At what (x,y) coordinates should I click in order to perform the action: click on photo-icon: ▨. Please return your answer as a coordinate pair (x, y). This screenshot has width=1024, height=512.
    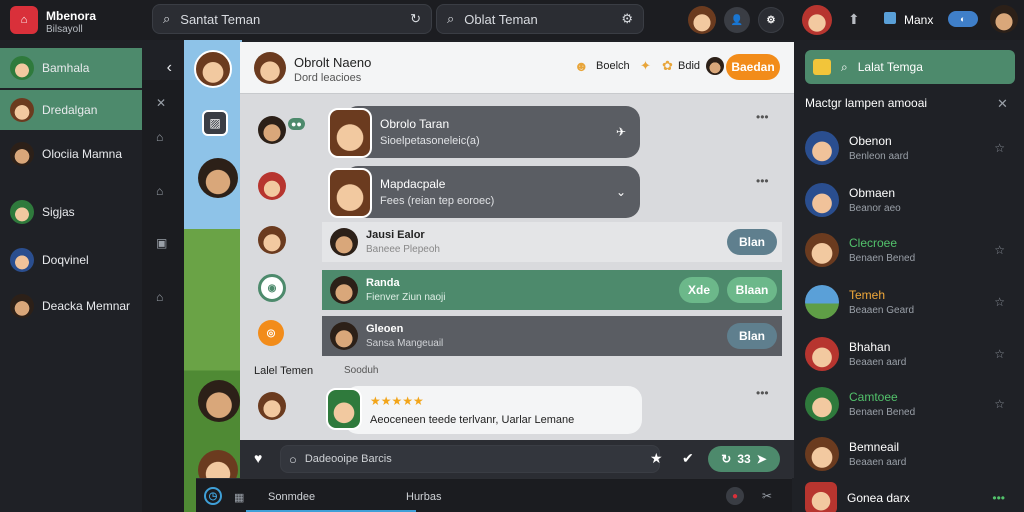
    Looking at the image, I should click on (215, 123).